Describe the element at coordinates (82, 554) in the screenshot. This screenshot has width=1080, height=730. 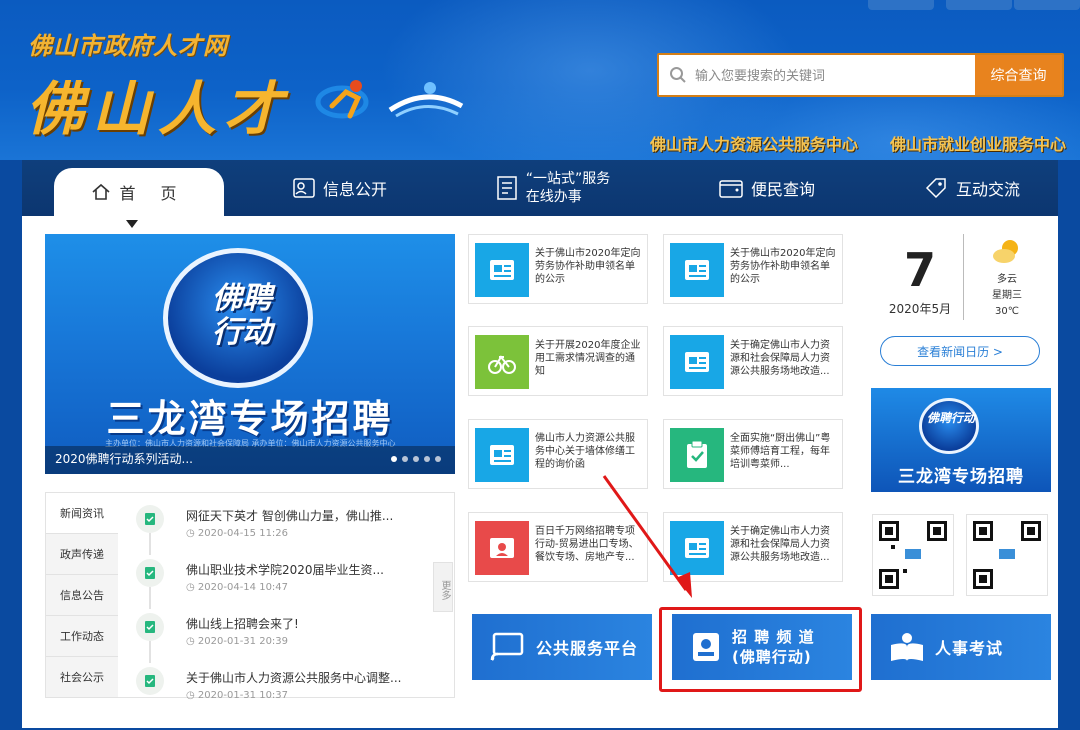
I see `tab-policy: 政声传递` at that location.